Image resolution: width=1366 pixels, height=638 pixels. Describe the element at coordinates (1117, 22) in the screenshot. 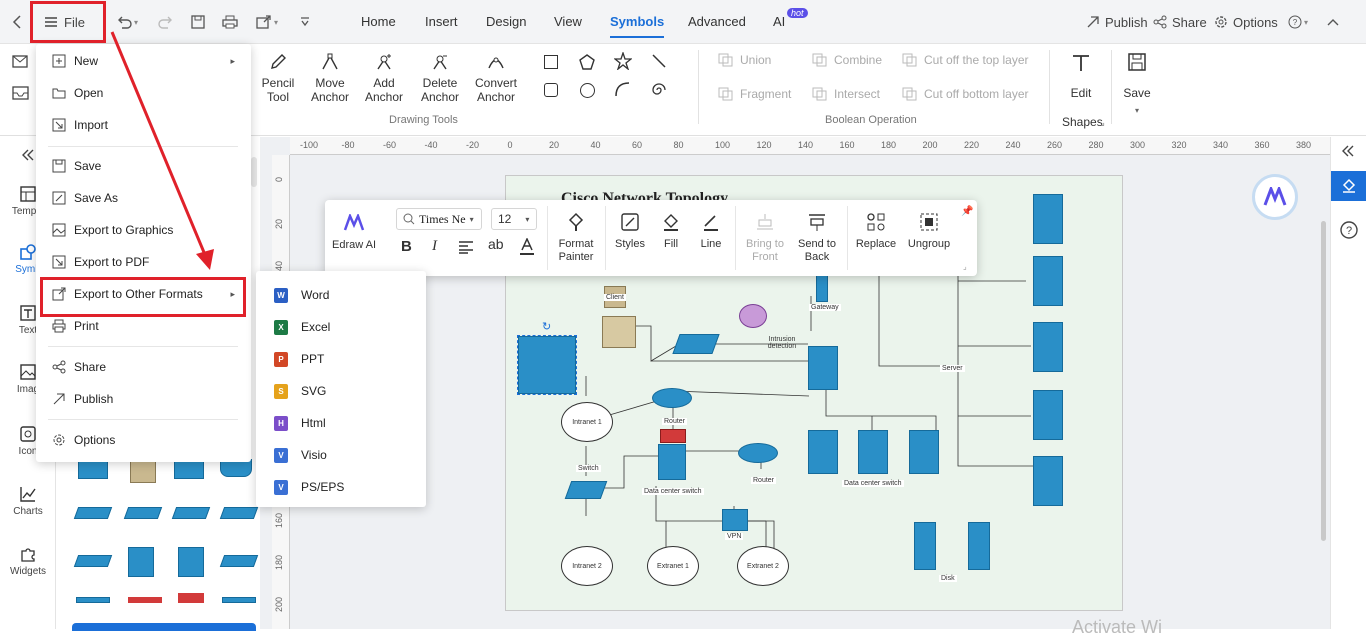

I see `publish-button: Publish` at that location.